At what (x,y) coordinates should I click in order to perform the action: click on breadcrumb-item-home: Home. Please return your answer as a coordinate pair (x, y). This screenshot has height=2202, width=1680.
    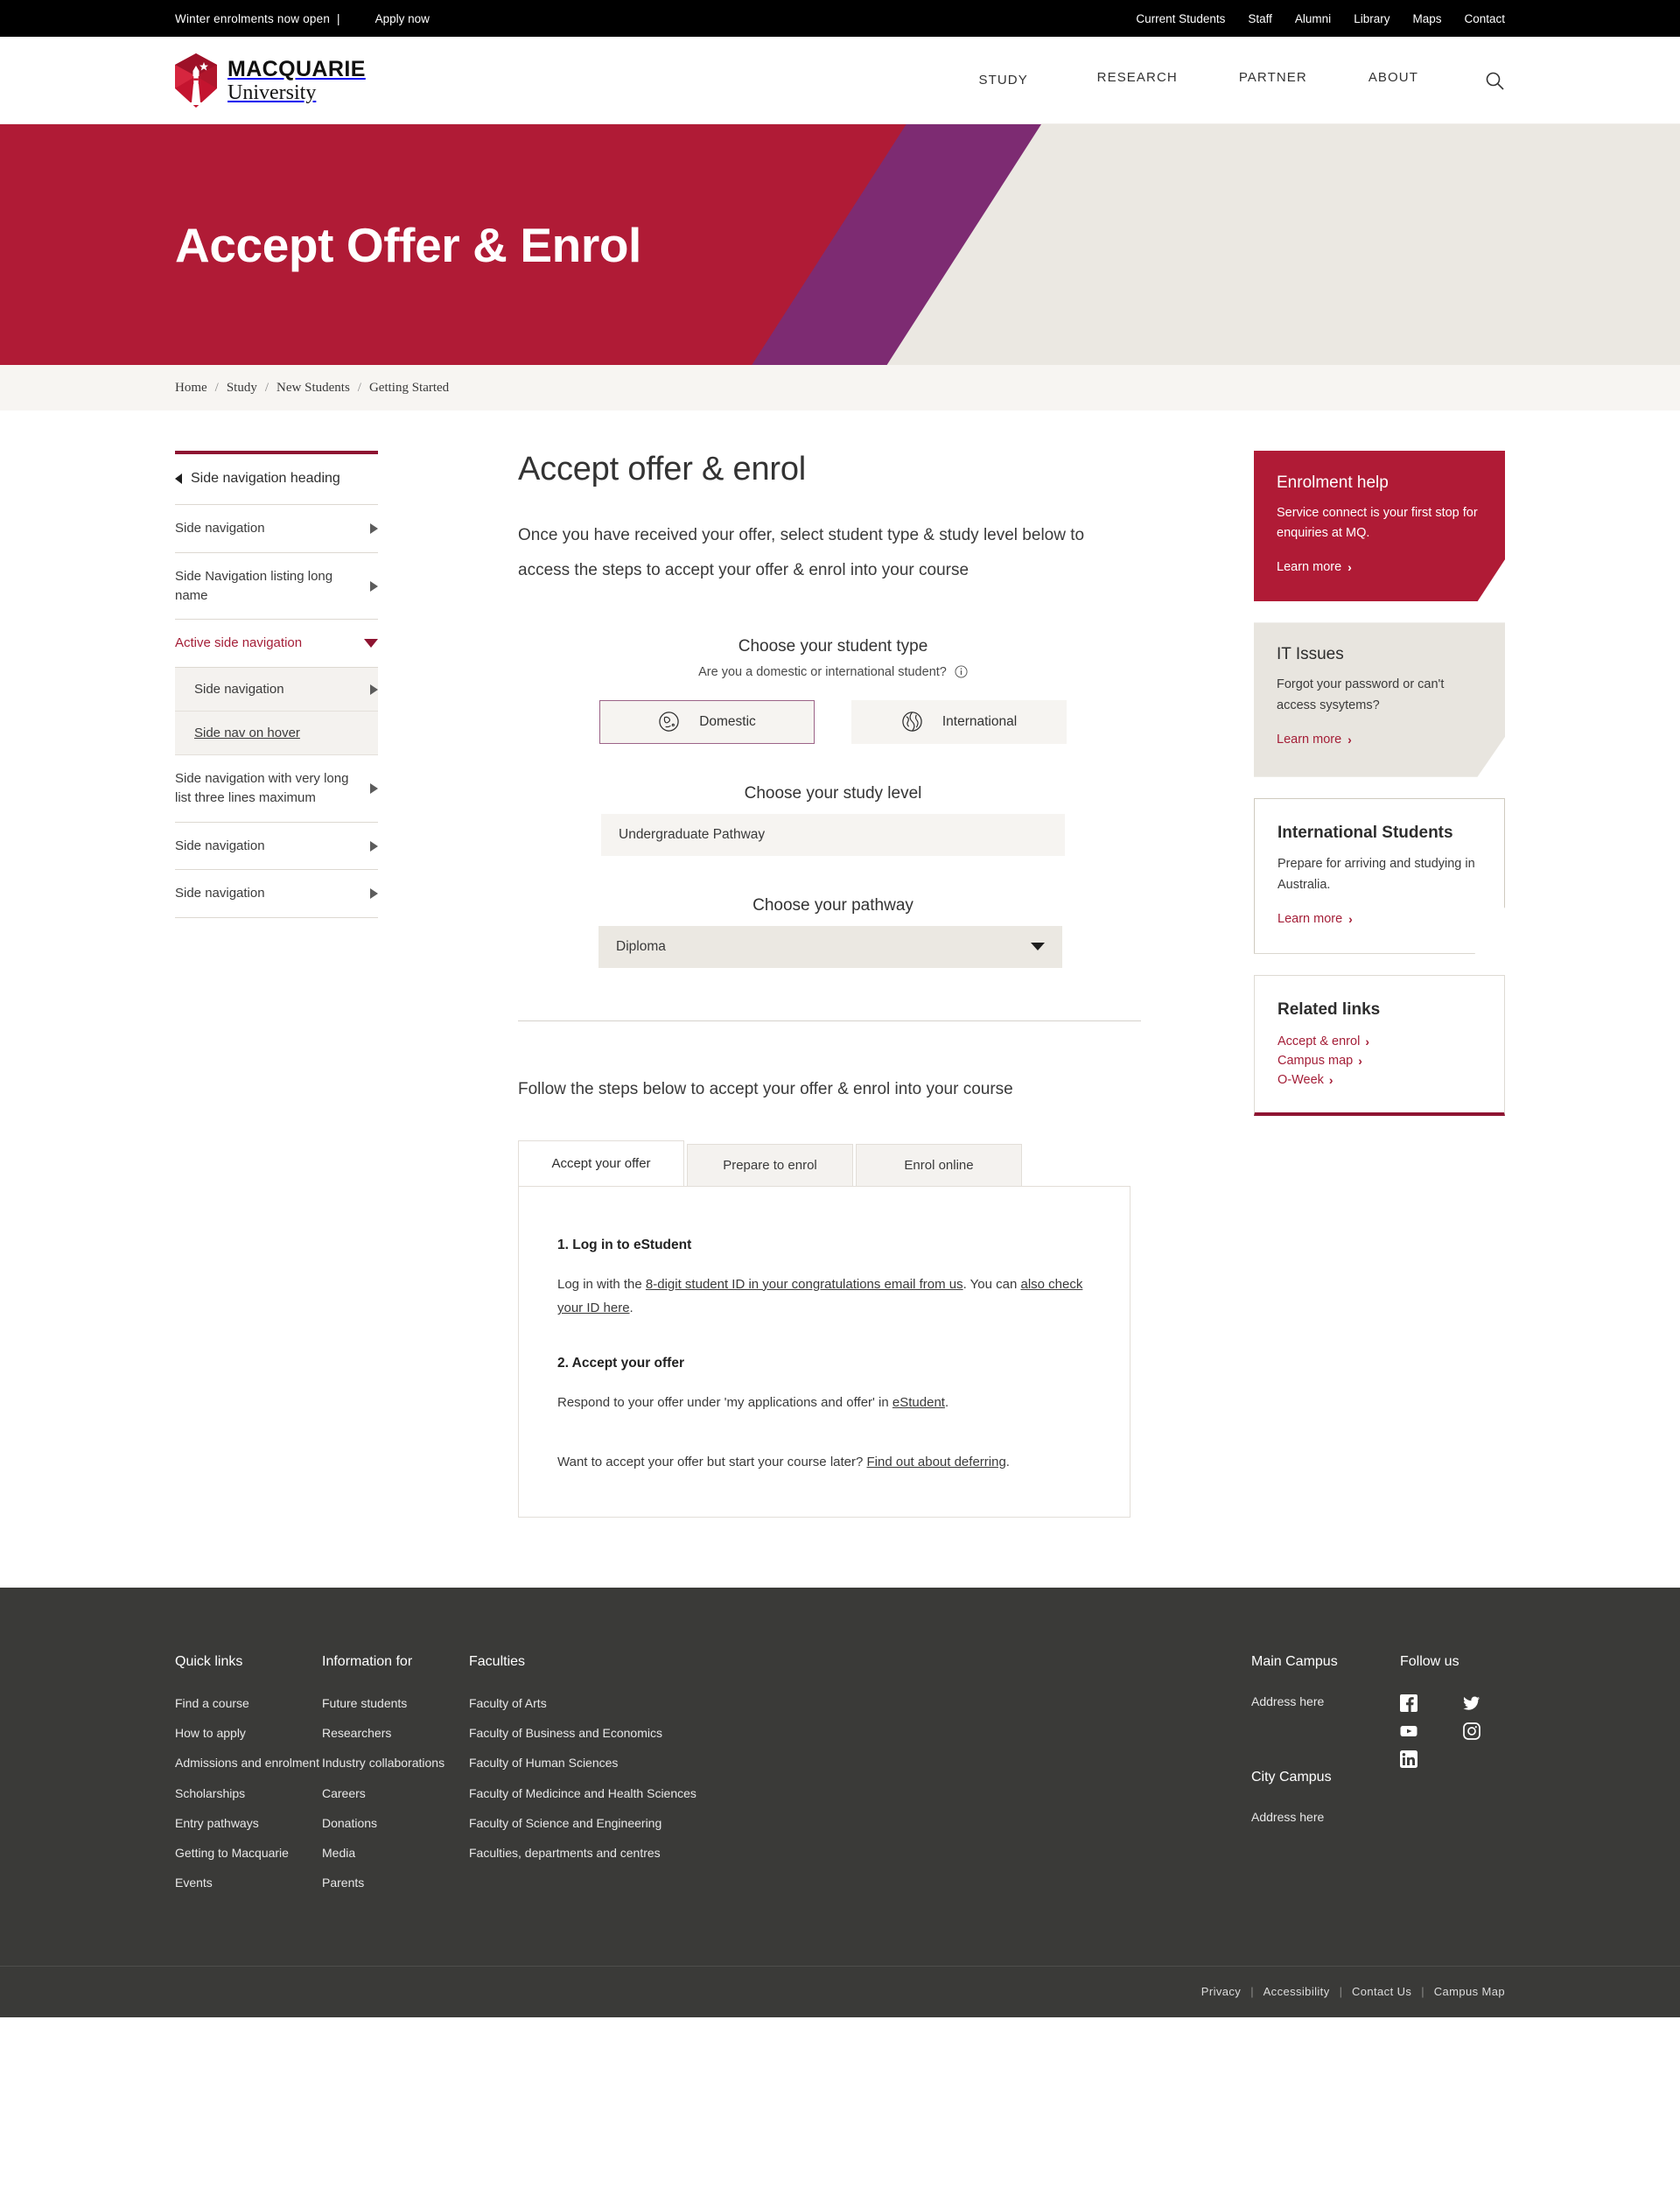
    Looking at the image, I should click on (191, 388).